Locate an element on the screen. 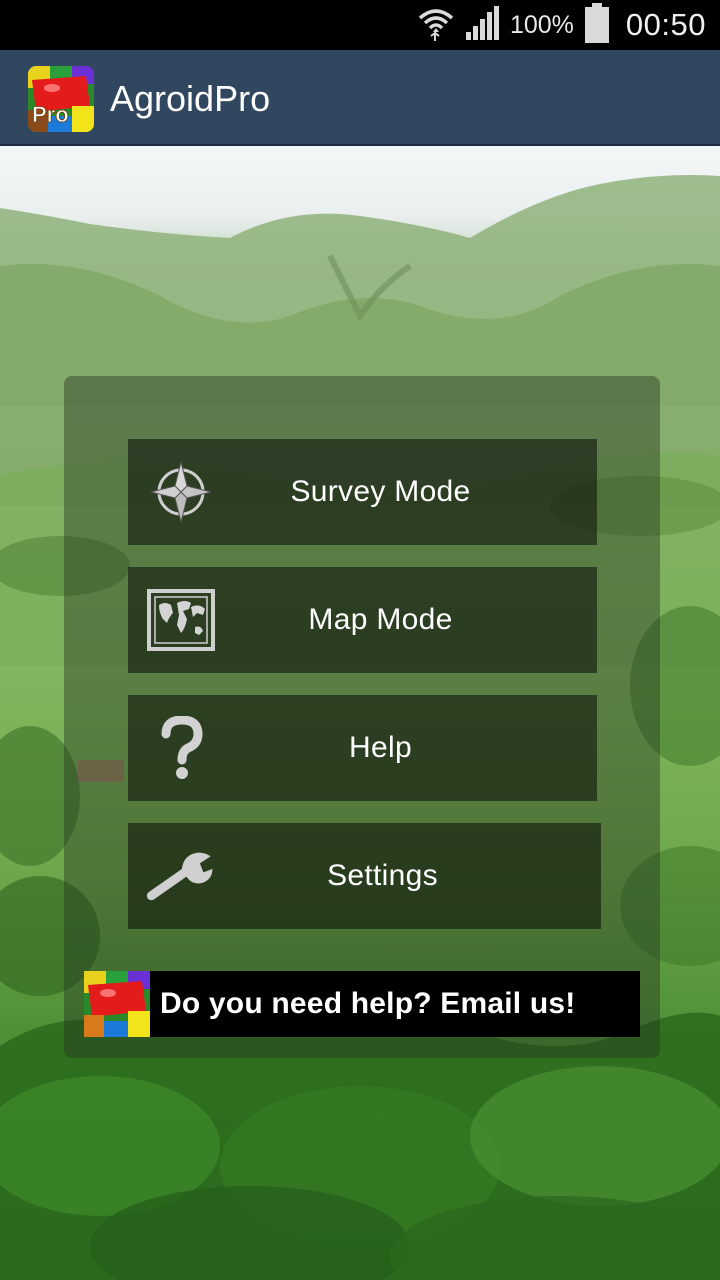 The width and height of the screenshot is (720, 1280). help-button: Help is located at coordinates (362, 748).